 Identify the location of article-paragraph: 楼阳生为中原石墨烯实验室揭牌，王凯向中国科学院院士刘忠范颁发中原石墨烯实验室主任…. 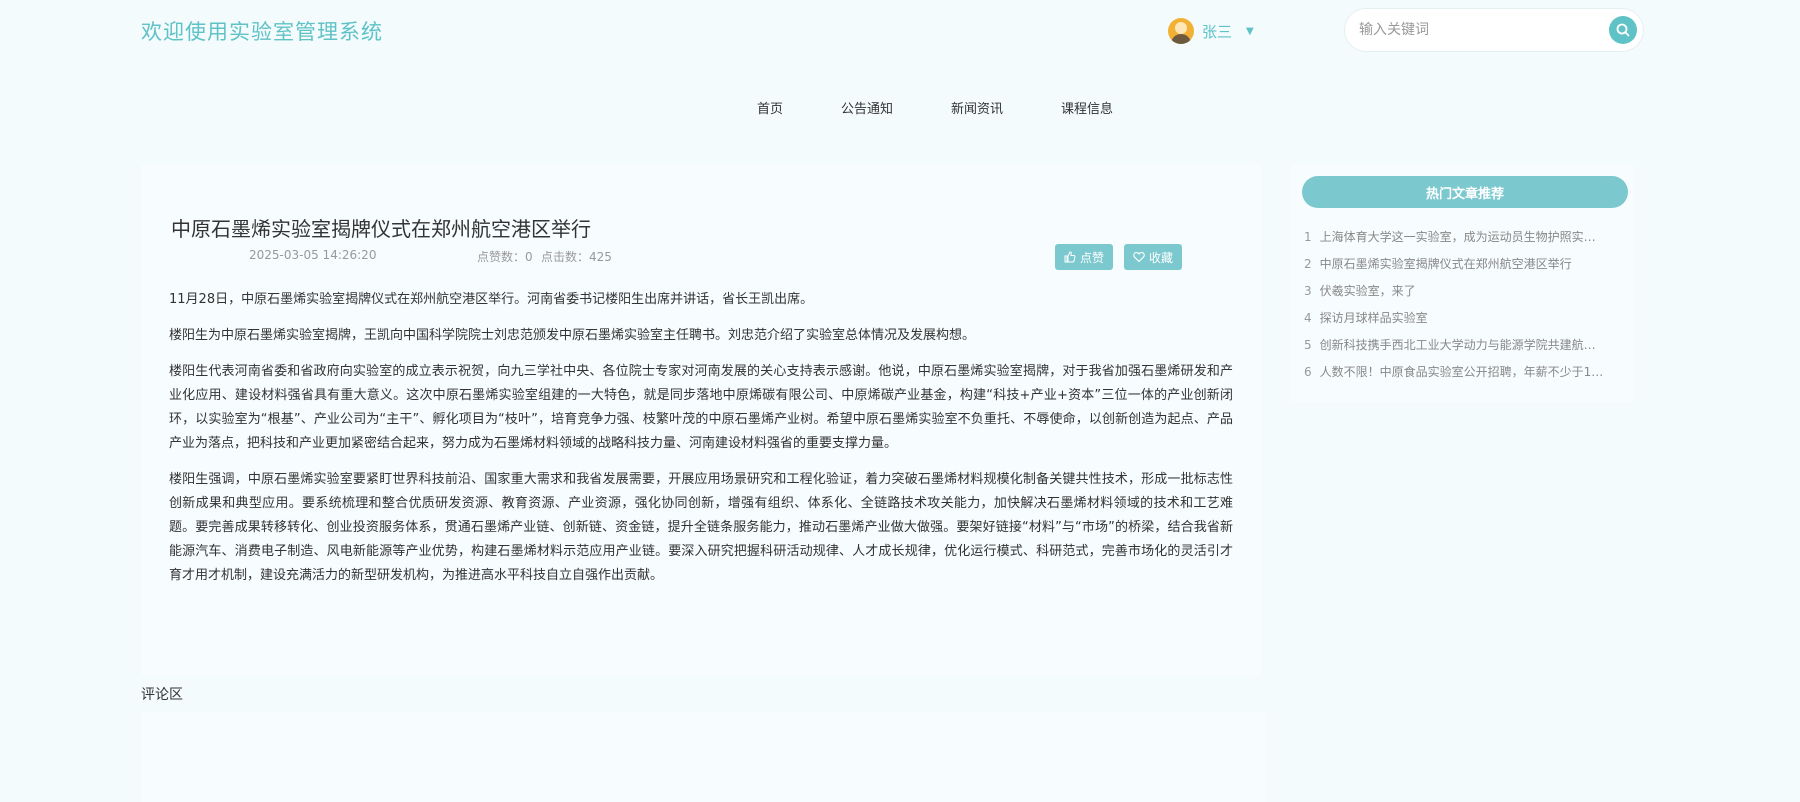
(572, 335).